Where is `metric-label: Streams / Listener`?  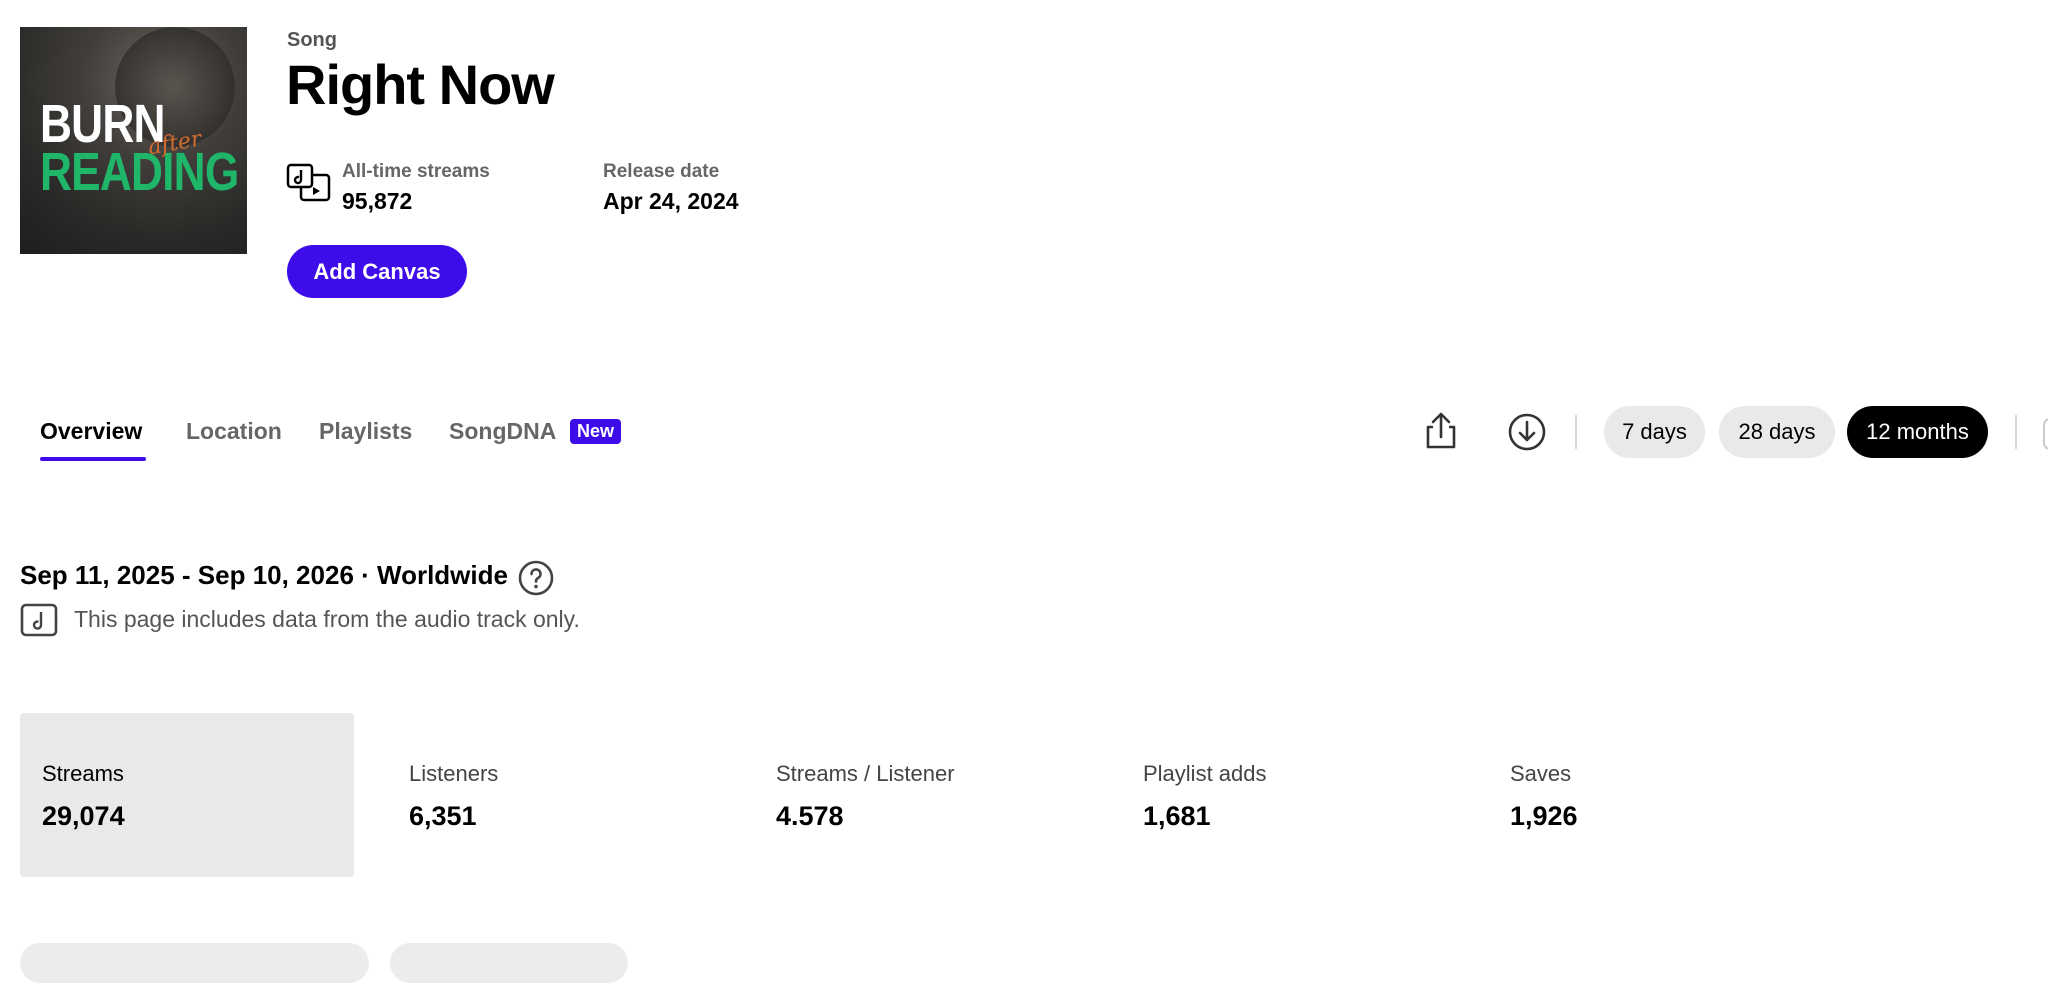
metric-label: Streams / Listener is located at coordinates (865, 773).